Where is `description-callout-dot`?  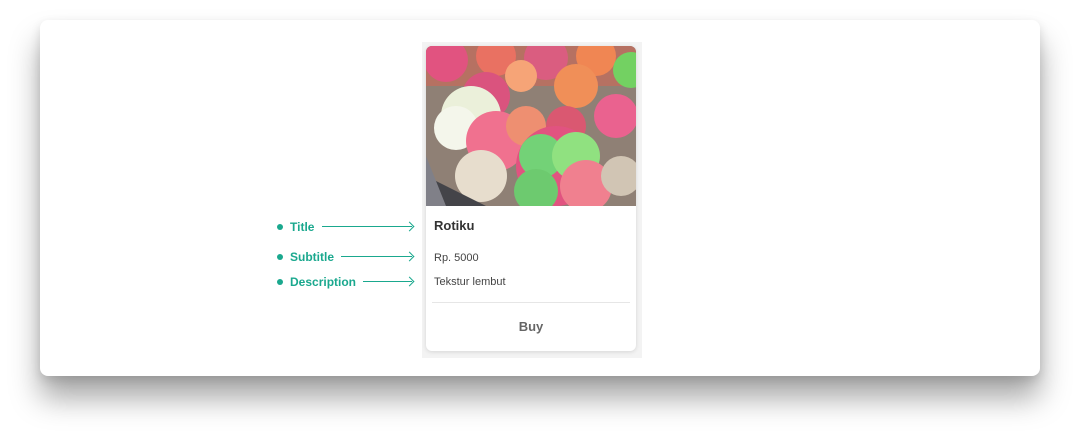
description-callout-dot is located at coordinates (280, 282).